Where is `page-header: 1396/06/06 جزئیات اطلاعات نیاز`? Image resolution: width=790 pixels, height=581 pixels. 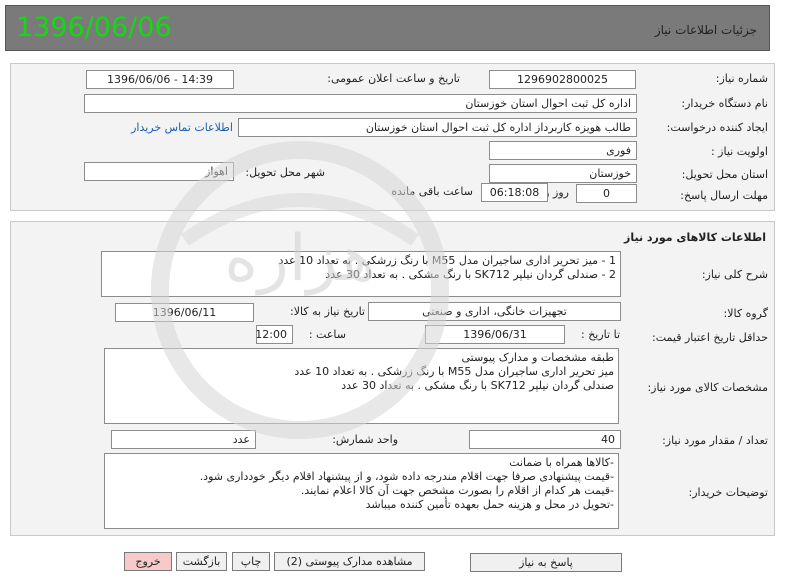 page-header: 1396/06/06 جزئیات اطلاعات نیاز is located at coordinates (387, 28).